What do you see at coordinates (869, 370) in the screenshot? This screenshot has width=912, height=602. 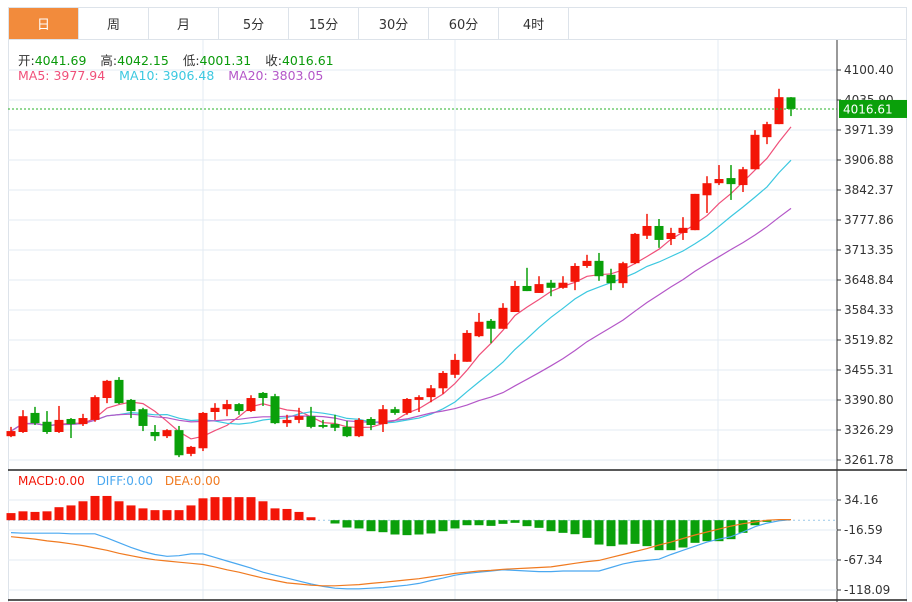 I see `price-tick-label: 3455.31` at bounding box center [869, 370].